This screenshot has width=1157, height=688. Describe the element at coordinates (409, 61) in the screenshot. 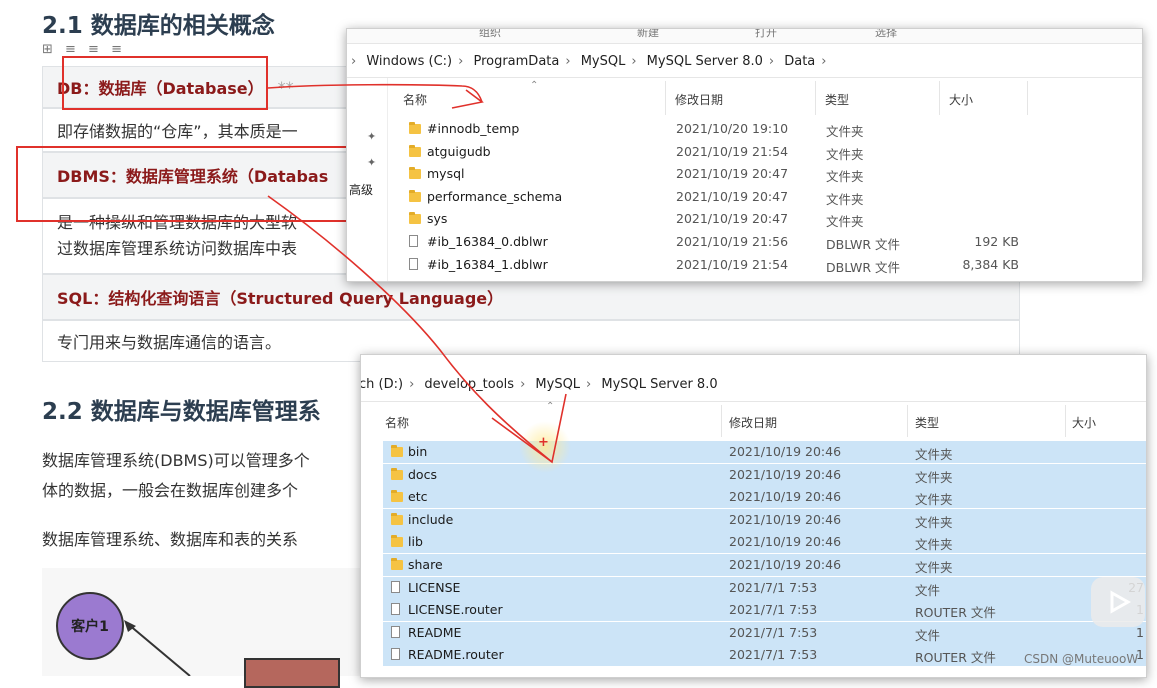

I see `crumb-c-drive: Windows (C:)` at that location.